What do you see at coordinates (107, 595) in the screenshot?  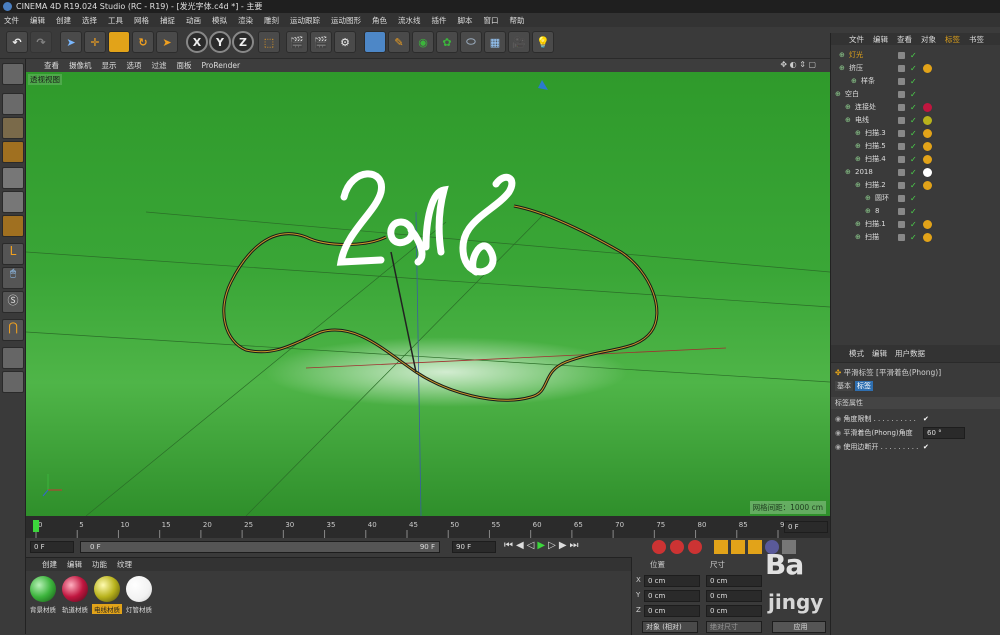 I see `material-wire: 电线材质` at bounding box center [107, 595].